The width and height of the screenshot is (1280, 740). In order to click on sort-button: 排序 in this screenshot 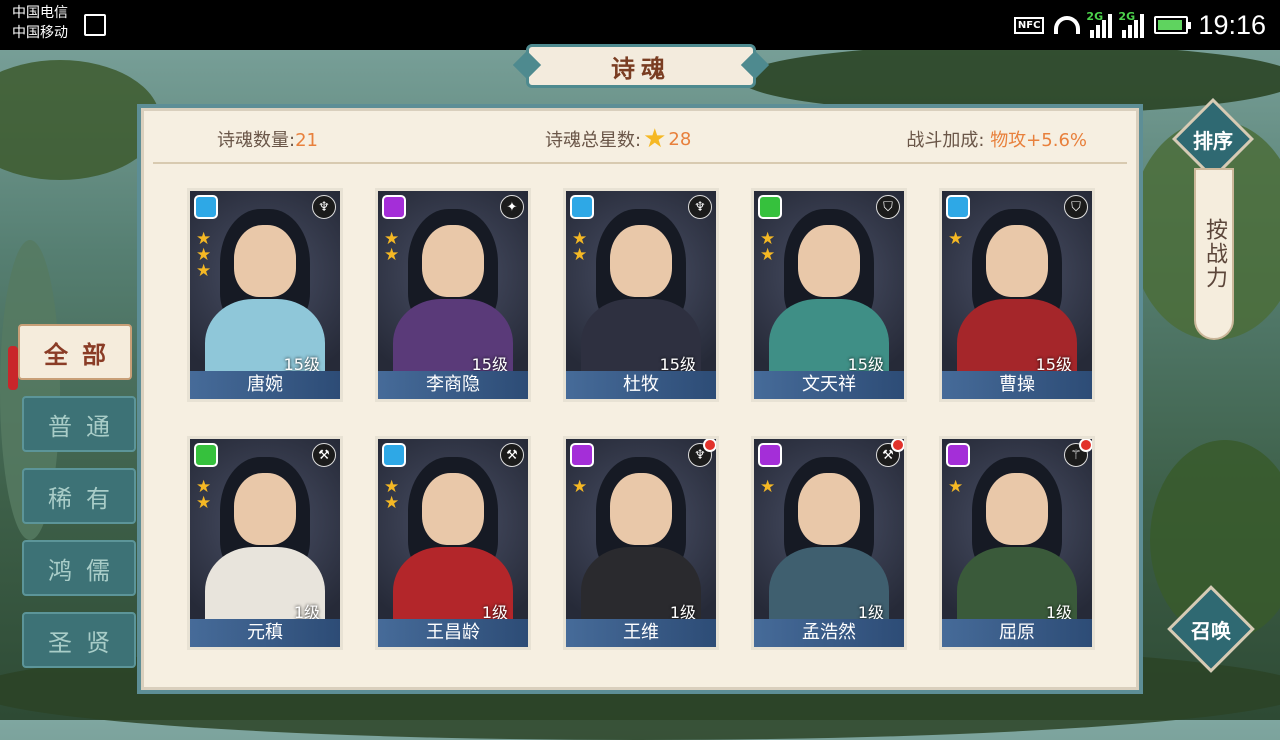, I will do `click(1213, 139)`.